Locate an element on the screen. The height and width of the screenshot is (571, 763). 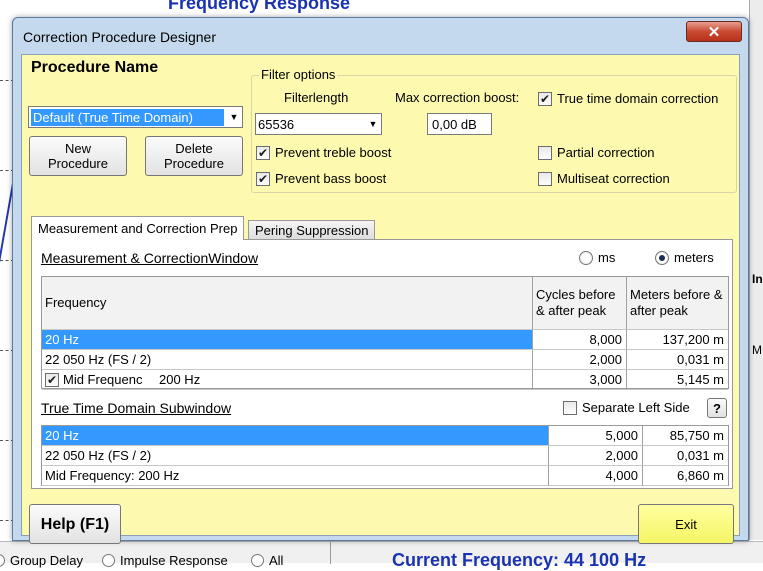
background-current-frequency: Current Frequency: 44 100 Hz is located at coordinates (519, 560).